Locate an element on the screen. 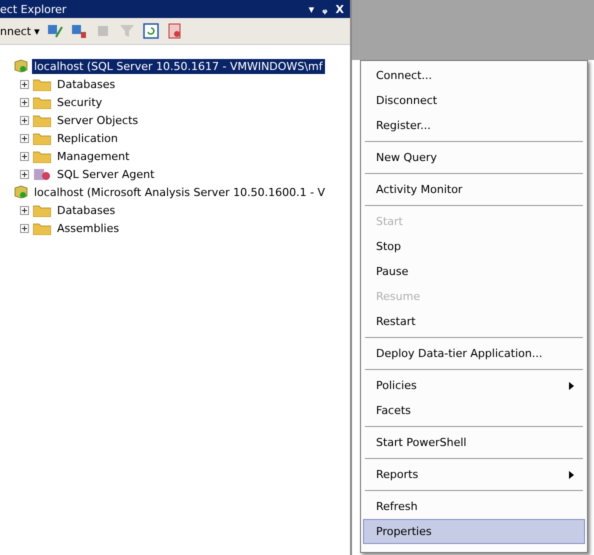  menu-item: Stop is located at coordinates (474, 246).